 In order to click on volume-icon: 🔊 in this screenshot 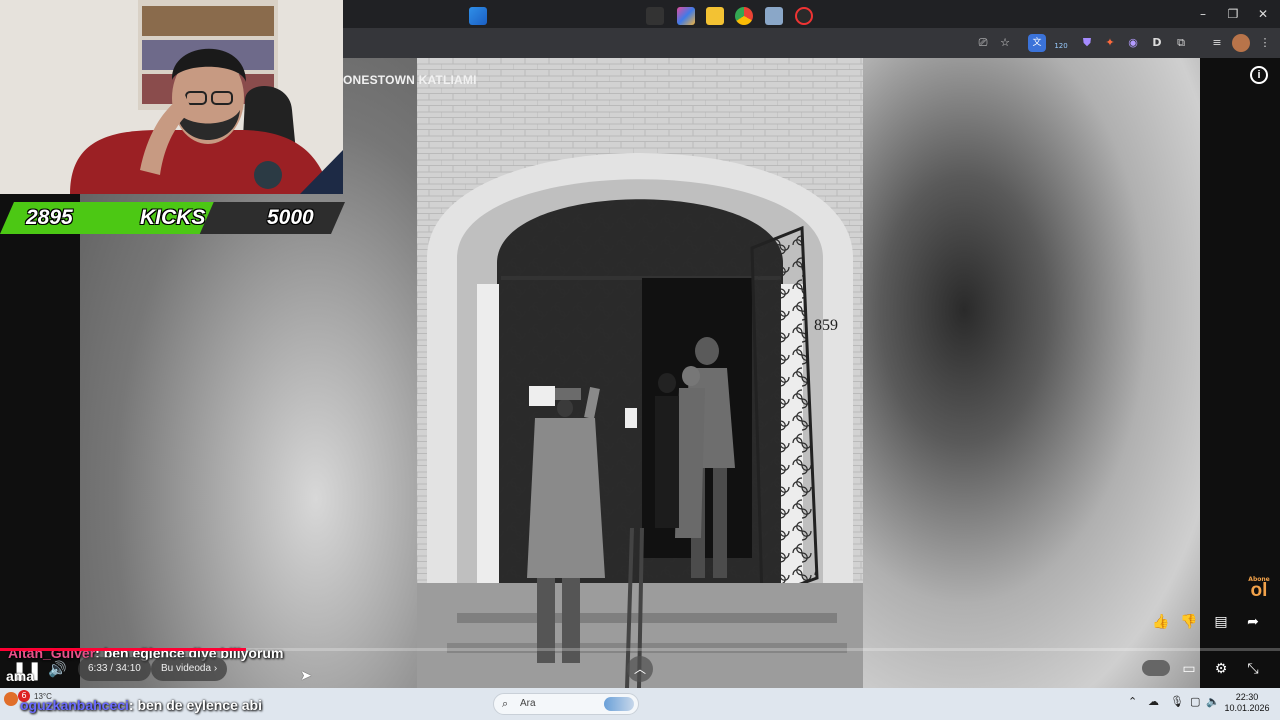, I will do `click(57, 669)`.